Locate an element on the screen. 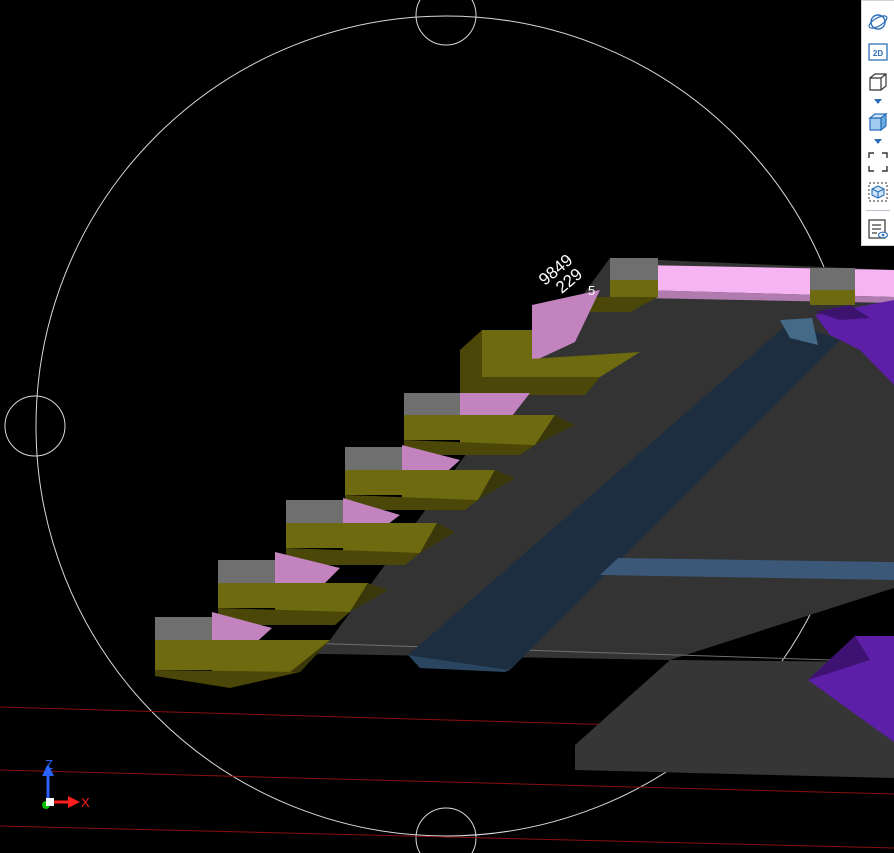  nav-handle-left is located at coordinates (35, 426).